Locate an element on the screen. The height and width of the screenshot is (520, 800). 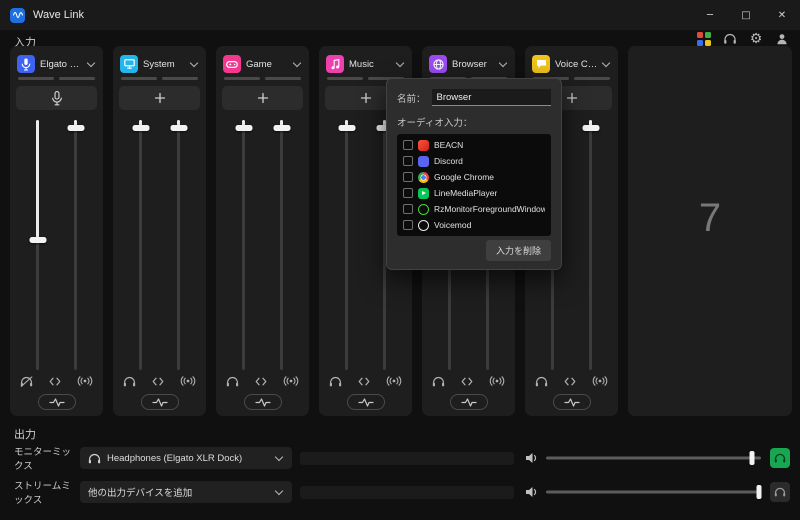
close-button: ✕ is located at coordinates (782, 15).